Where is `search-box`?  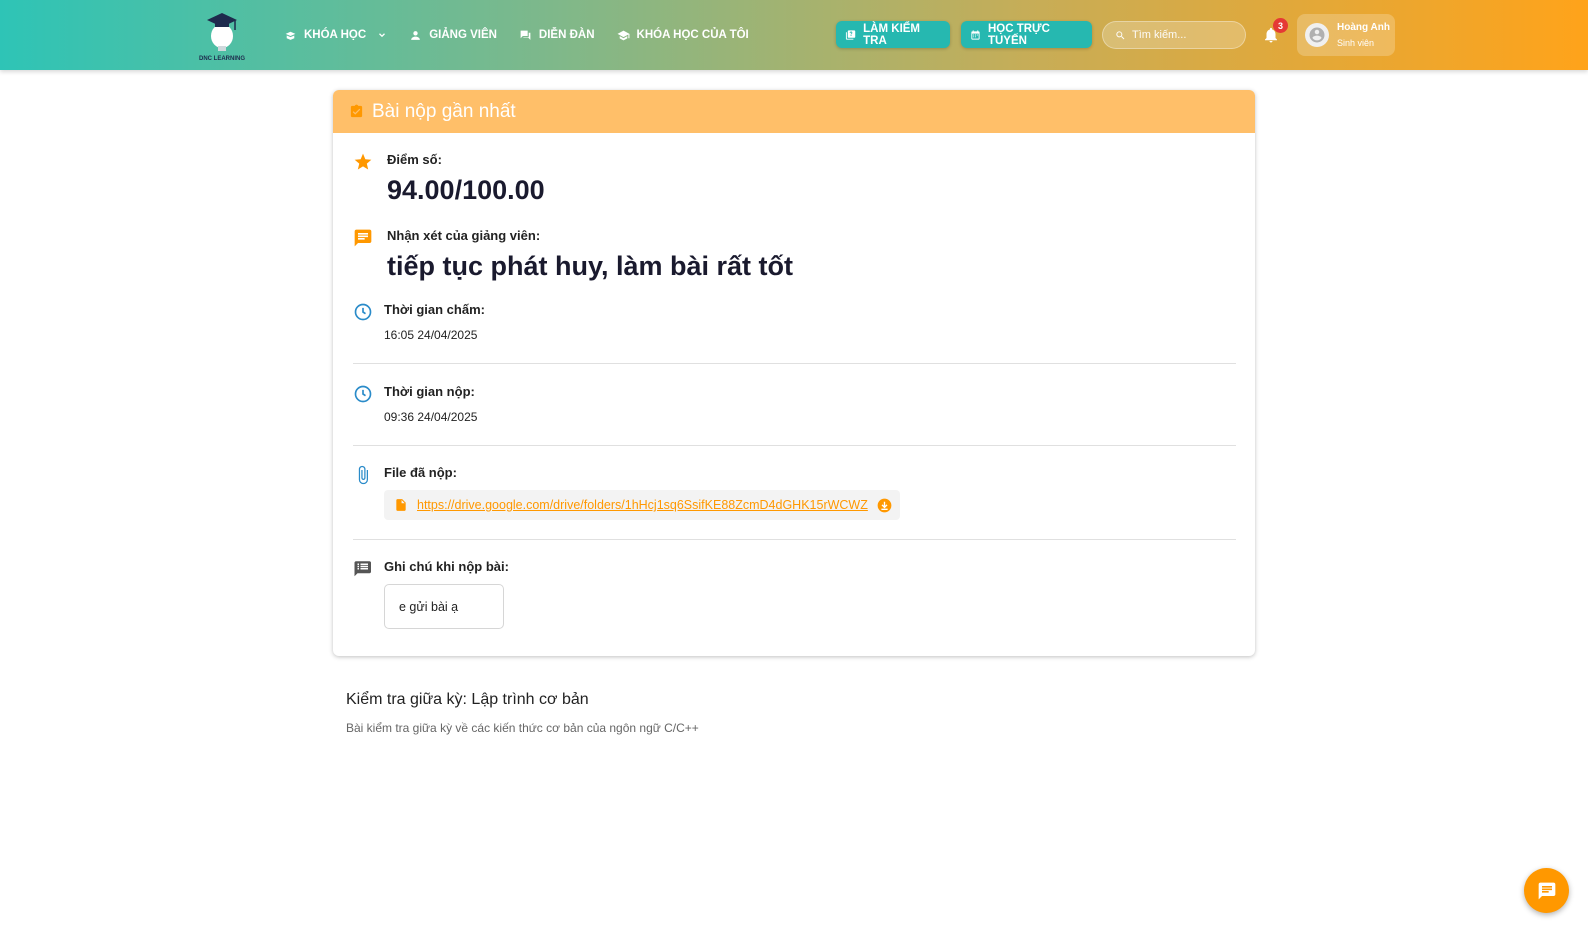 search-box is located at coordinates (1174, 35).